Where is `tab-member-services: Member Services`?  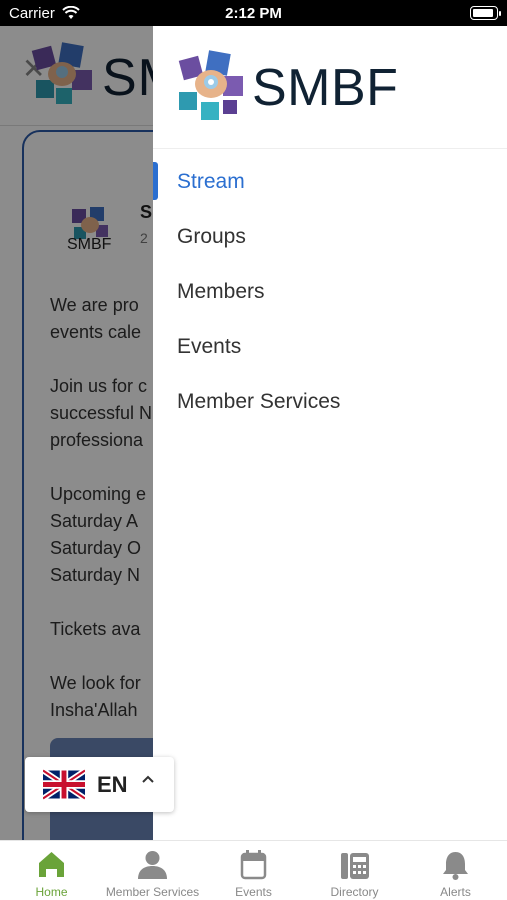
tab-member-services: Member Services is located at coordinates (152, 870).